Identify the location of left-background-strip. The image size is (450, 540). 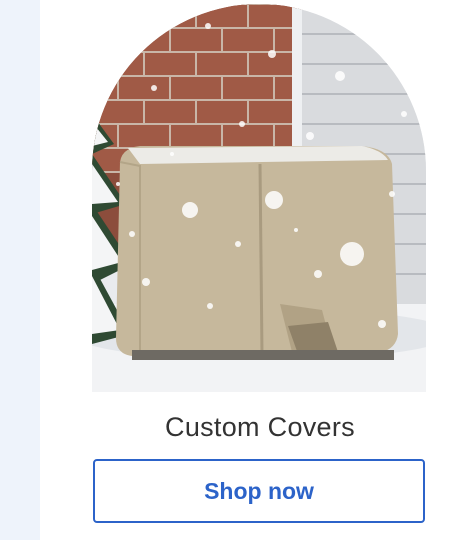
(20, 270).